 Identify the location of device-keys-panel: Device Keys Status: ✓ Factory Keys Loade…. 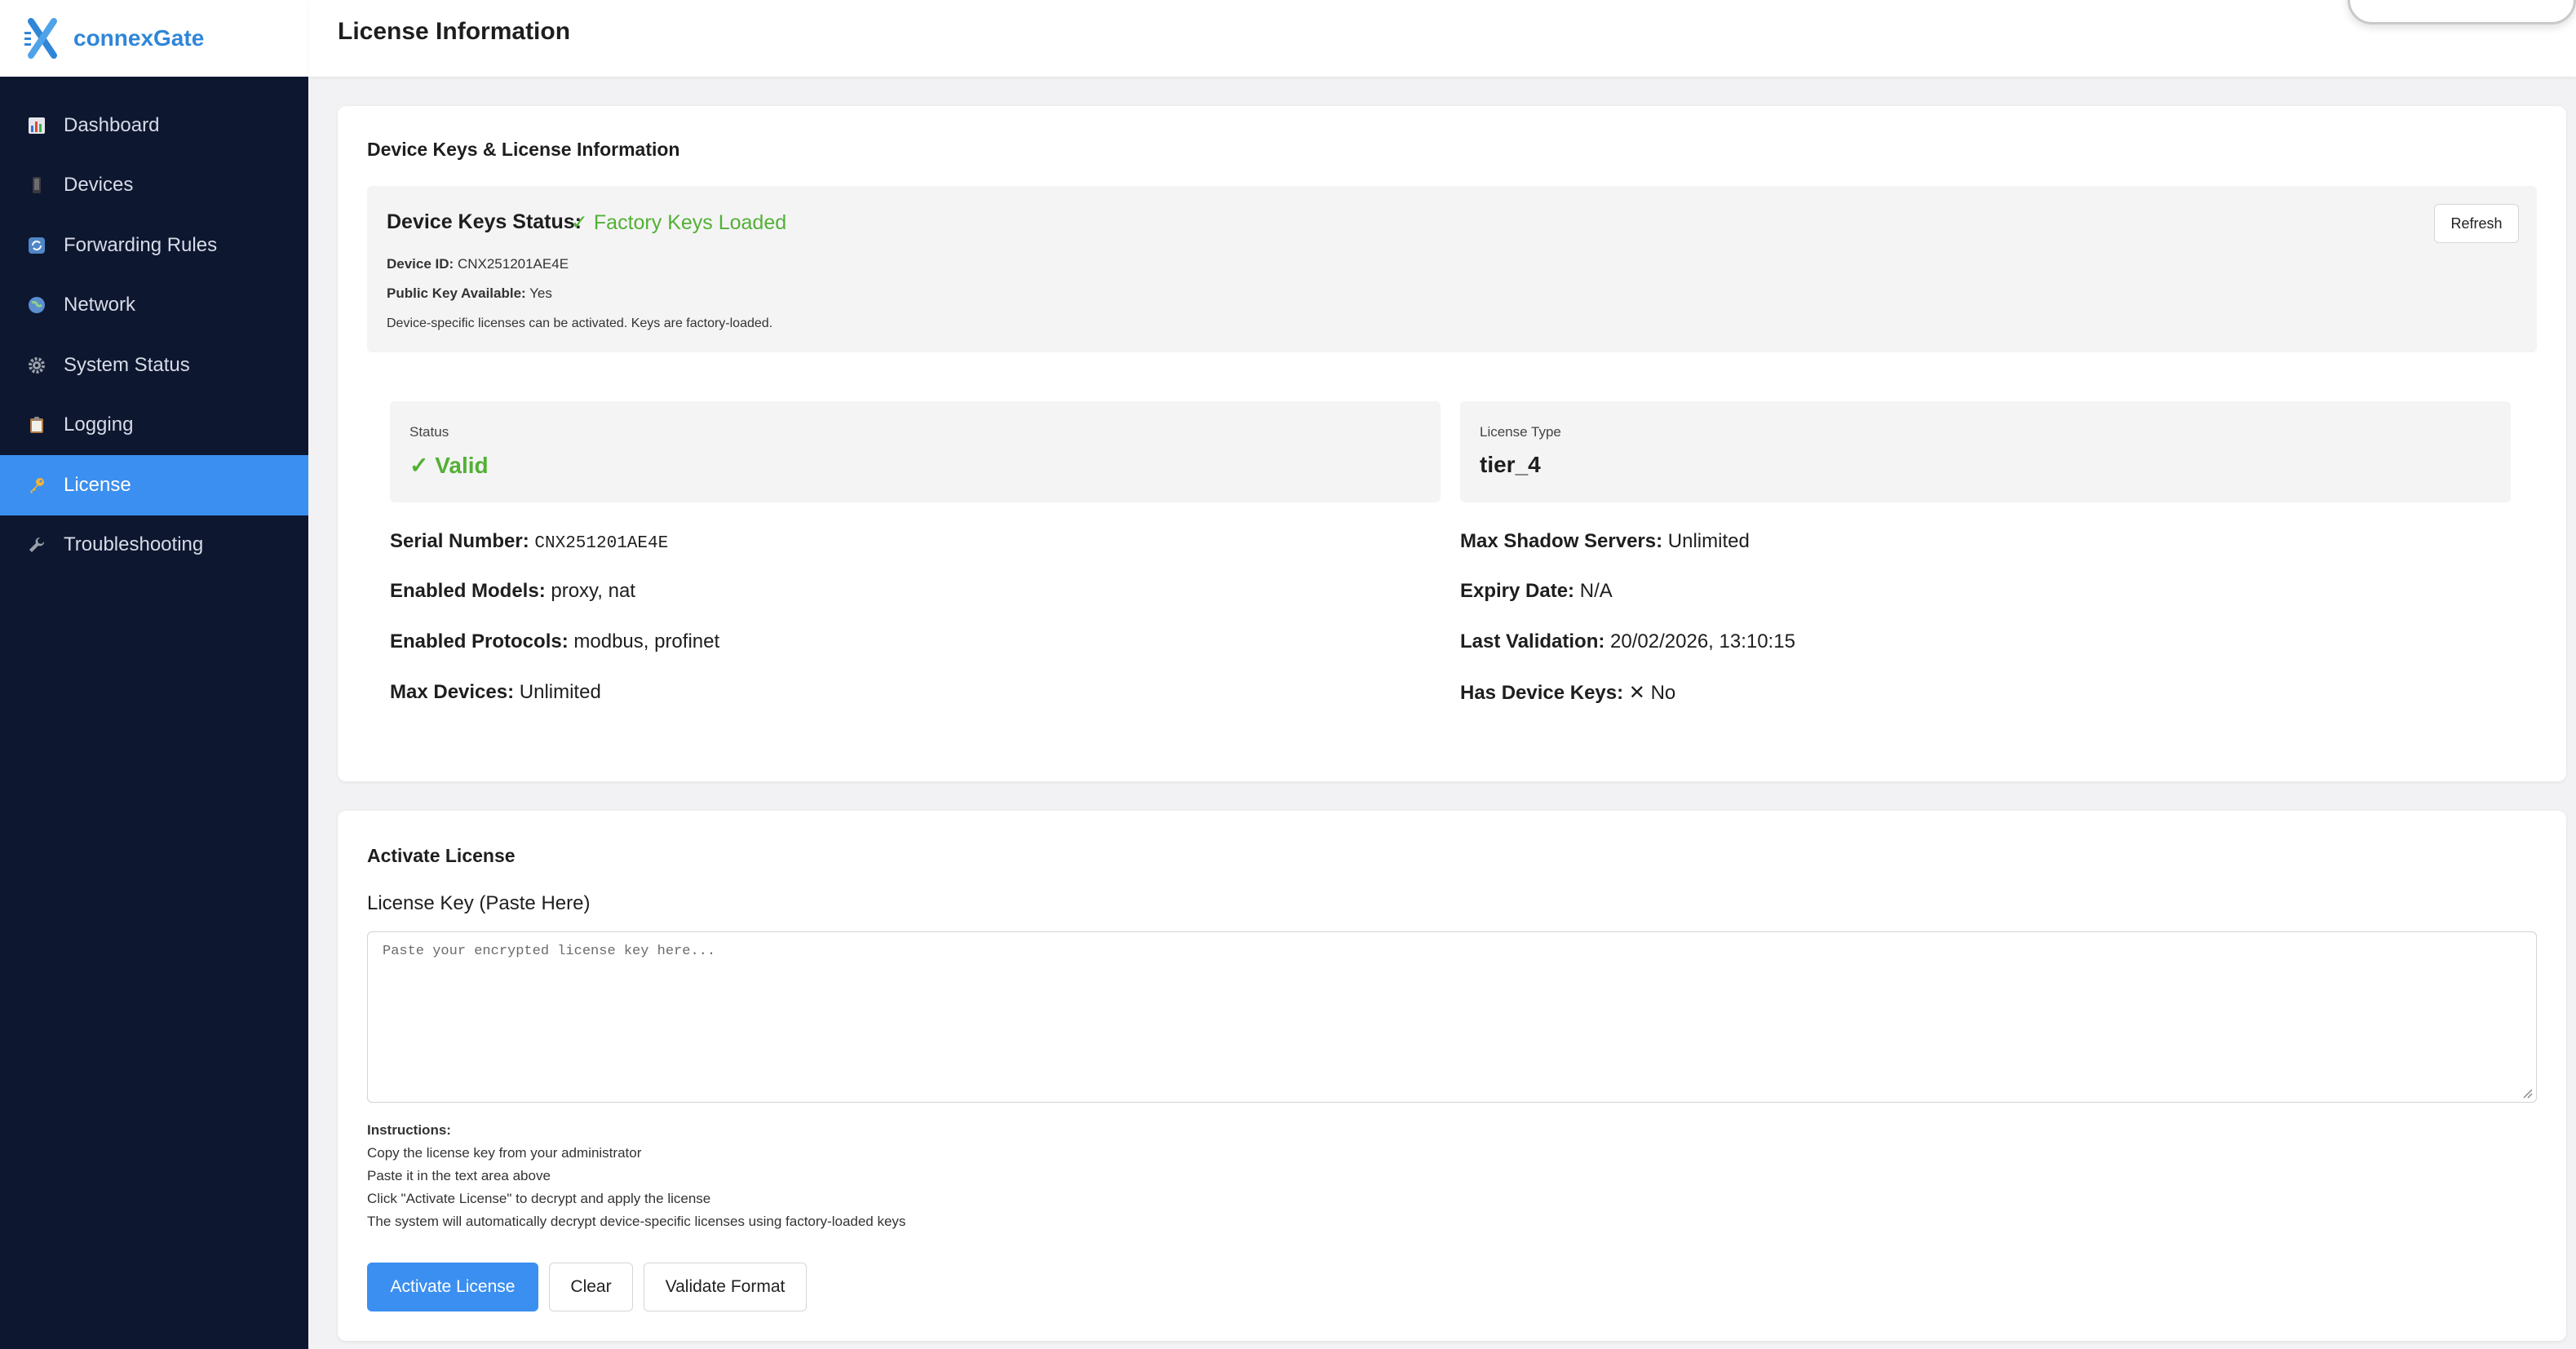
(1452, 269).